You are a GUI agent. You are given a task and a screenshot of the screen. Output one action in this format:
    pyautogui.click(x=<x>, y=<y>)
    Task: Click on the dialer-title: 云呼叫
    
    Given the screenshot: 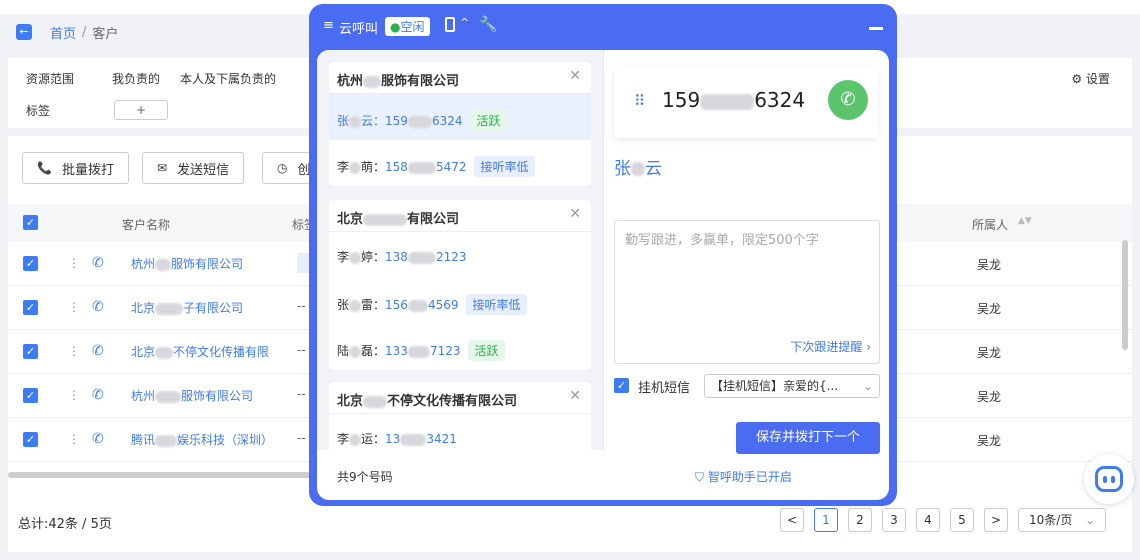 What is the action you would take?
    pyautogui.click(x=359, y=29)
    